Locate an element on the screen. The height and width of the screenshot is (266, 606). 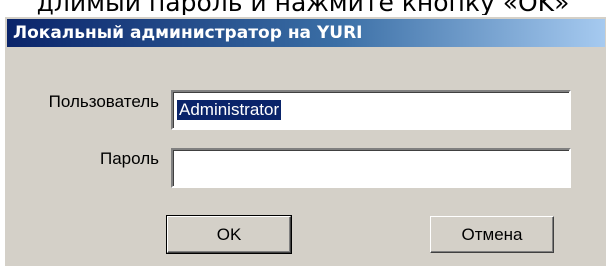
password-label: Пароль is located at coordinates (129, 158).